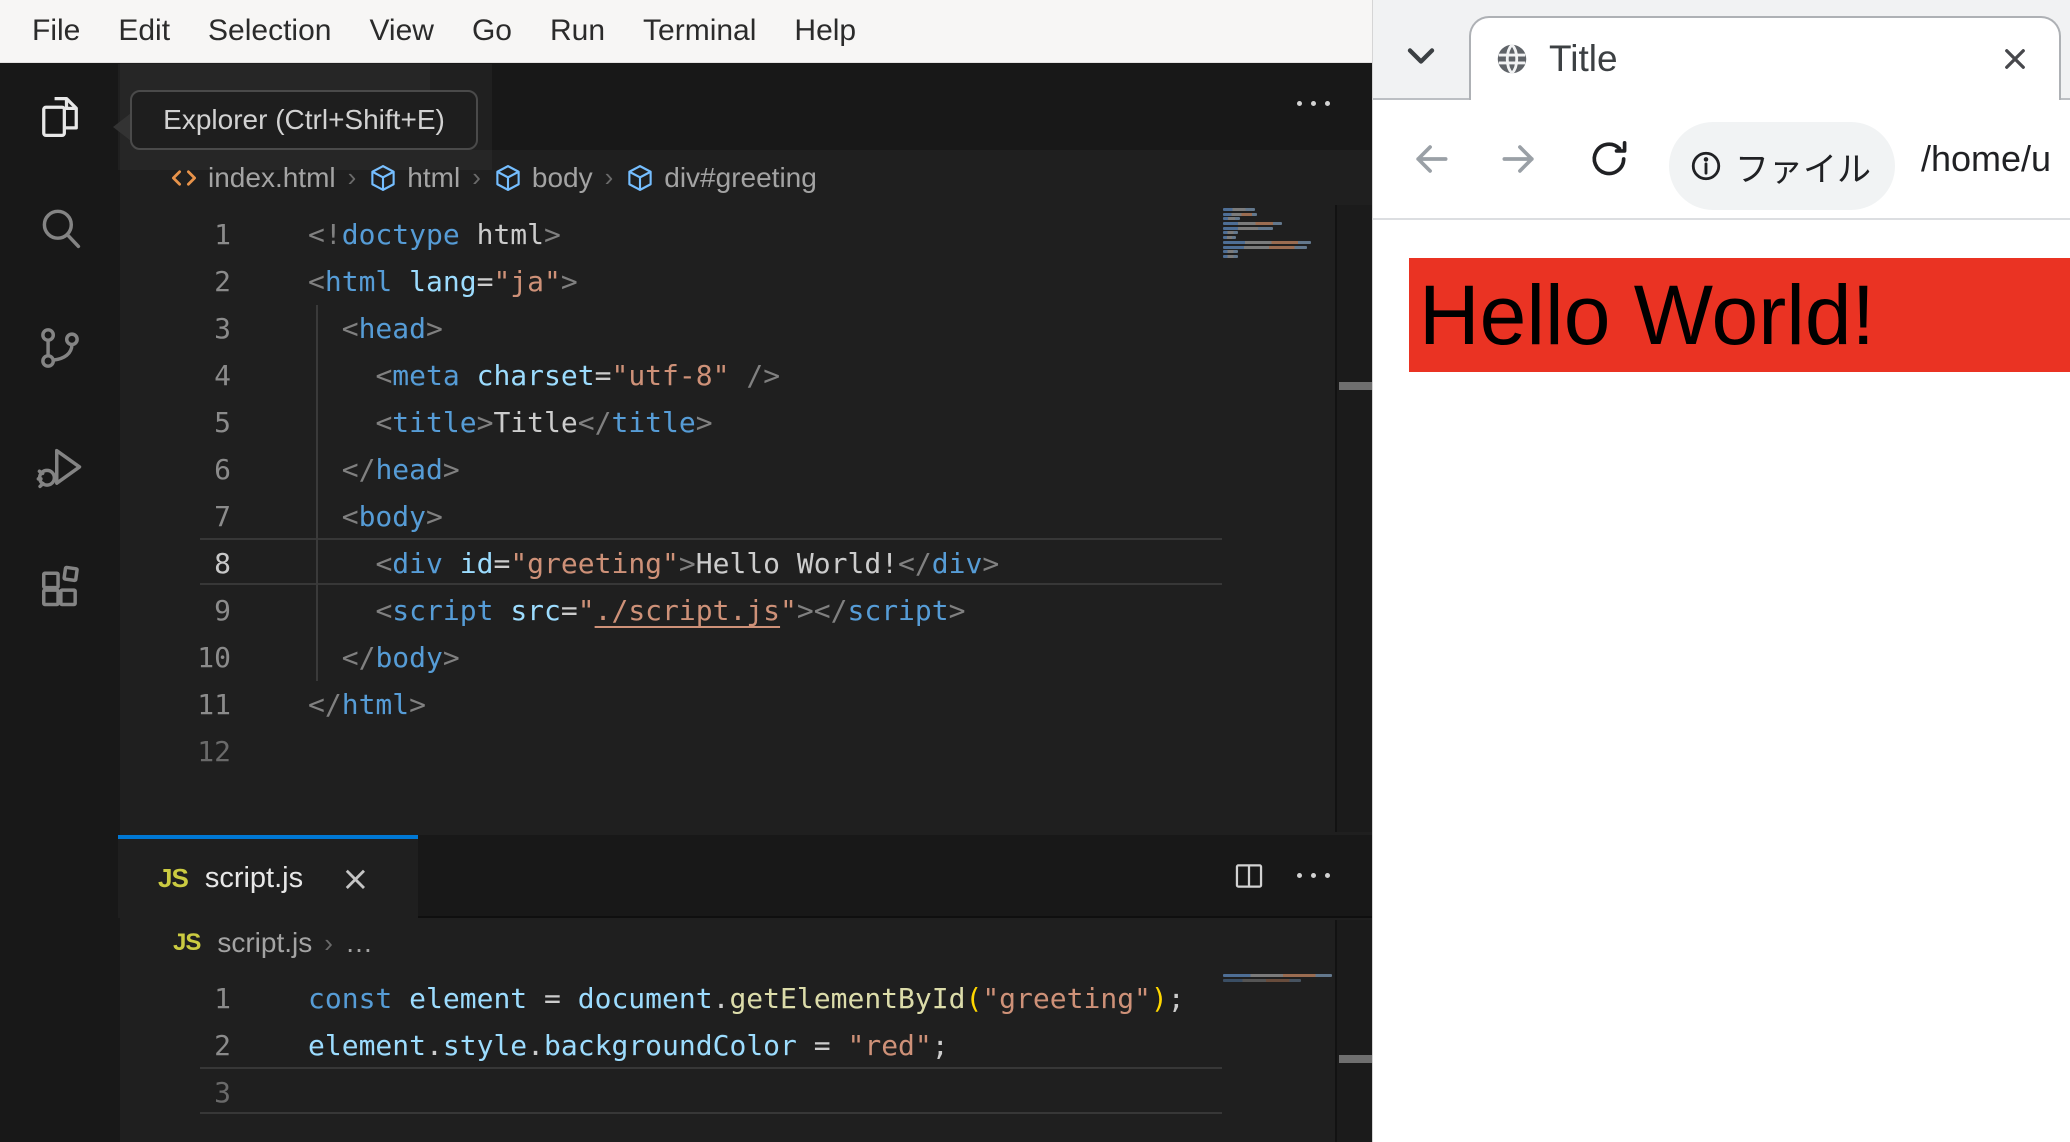 This screenshot has height=1142, width=2070. What do you see at coordinates (687, 563) in the screenshot?
I see `code-line-8: <div id="greeting">Hello World!</div>` at bounding box center [687, 563].